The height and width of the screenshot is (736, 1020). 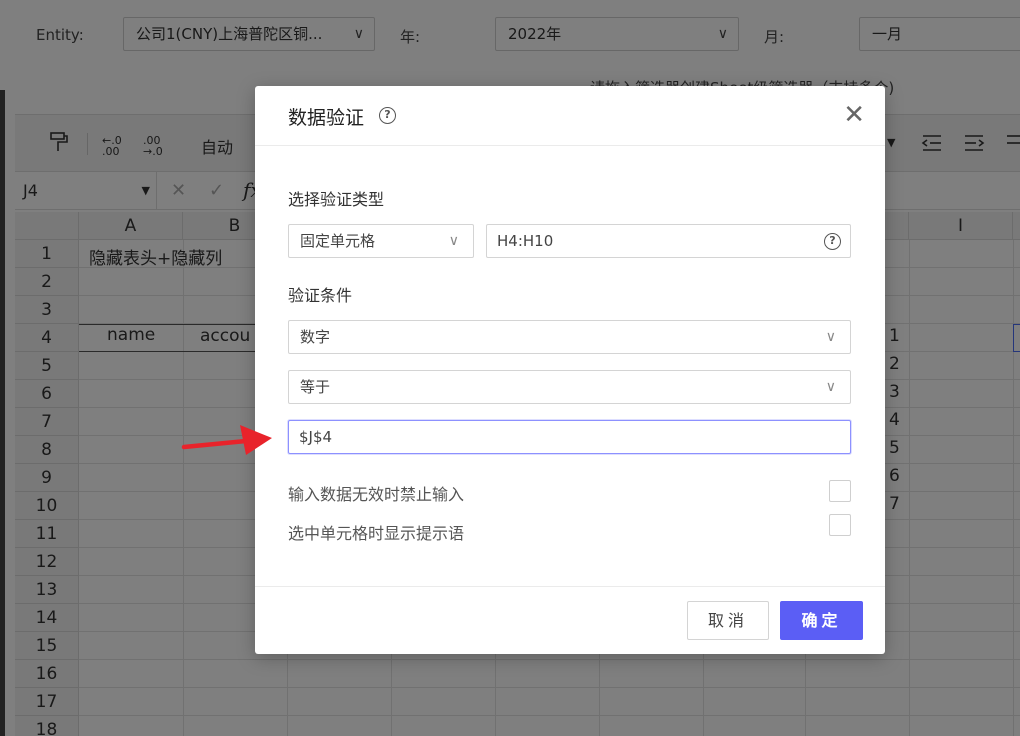 I want to click on annotation-arrow-icon, so click(x=226, y=440).